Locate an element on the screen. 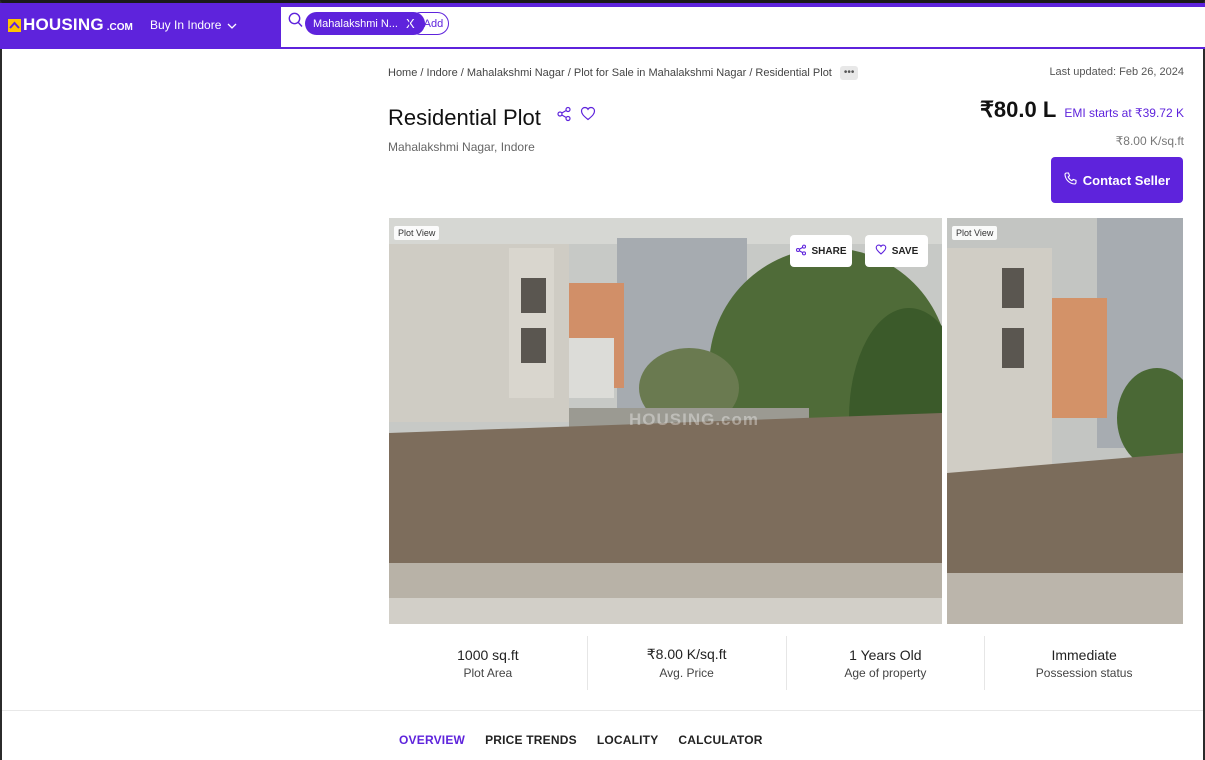  contact-seller-button: Contact Seller is located at coordinates (1117, 180).